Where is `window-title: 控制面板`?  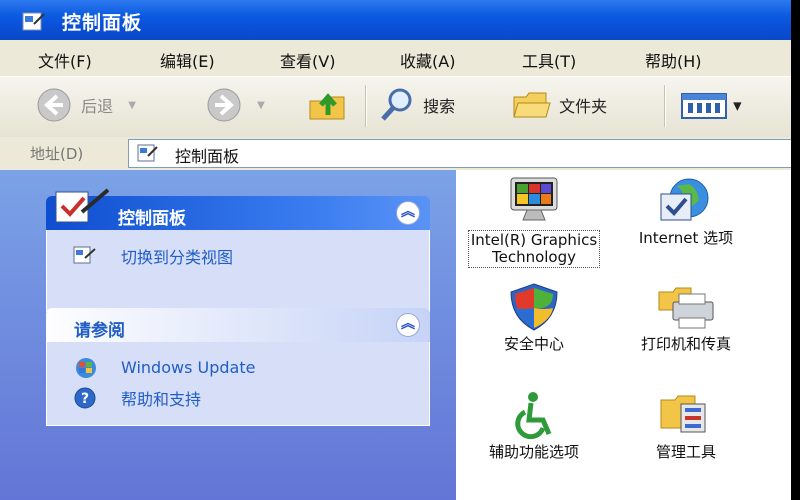
window-title: 控制面板 is located at coordinates (102, 23).